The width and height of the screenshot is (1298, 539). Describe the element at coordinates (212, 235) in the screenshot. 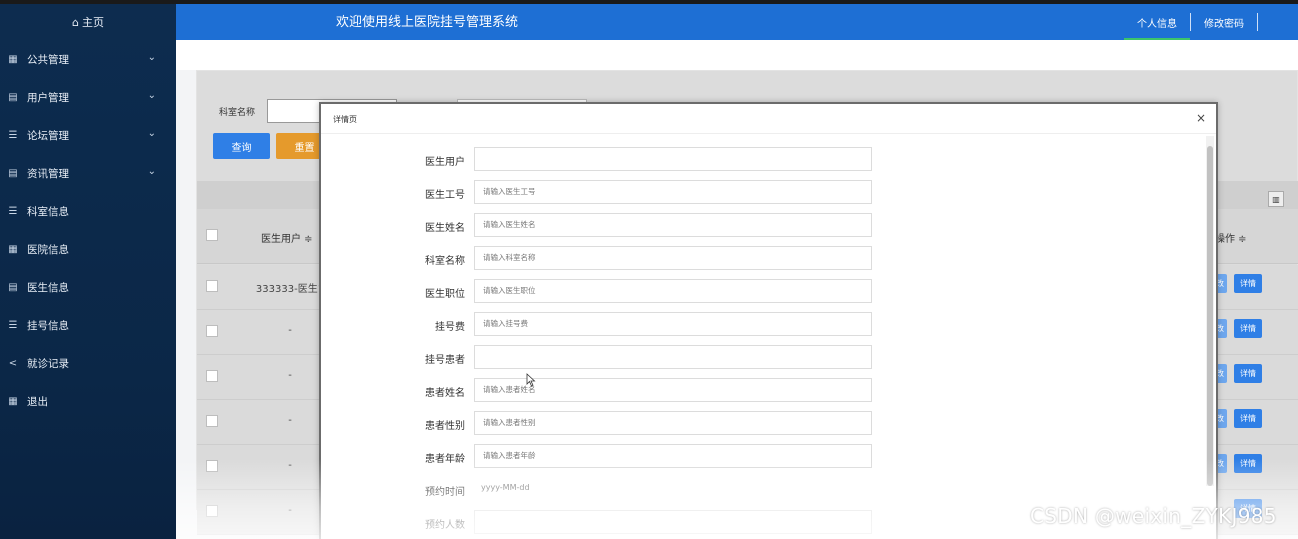

I see `select-all-checkbox` at that location.